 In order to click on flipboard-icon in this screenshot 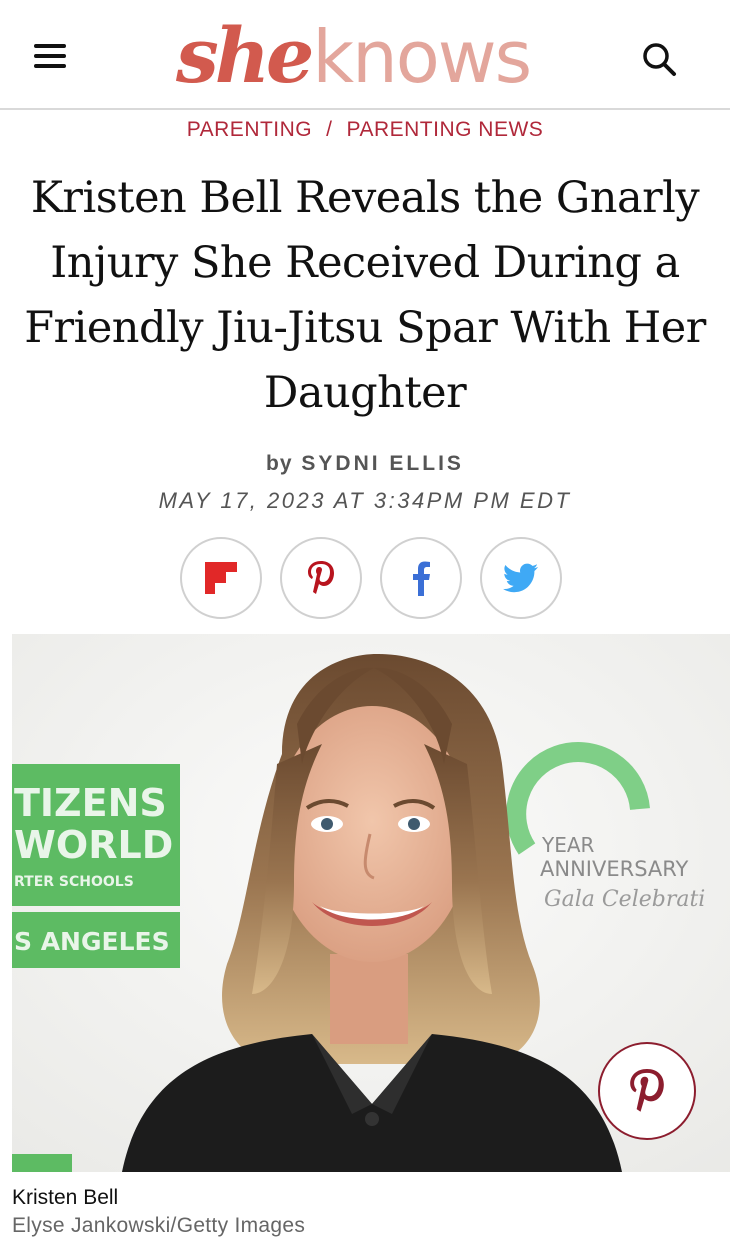, I will do `click(221, 578)`.